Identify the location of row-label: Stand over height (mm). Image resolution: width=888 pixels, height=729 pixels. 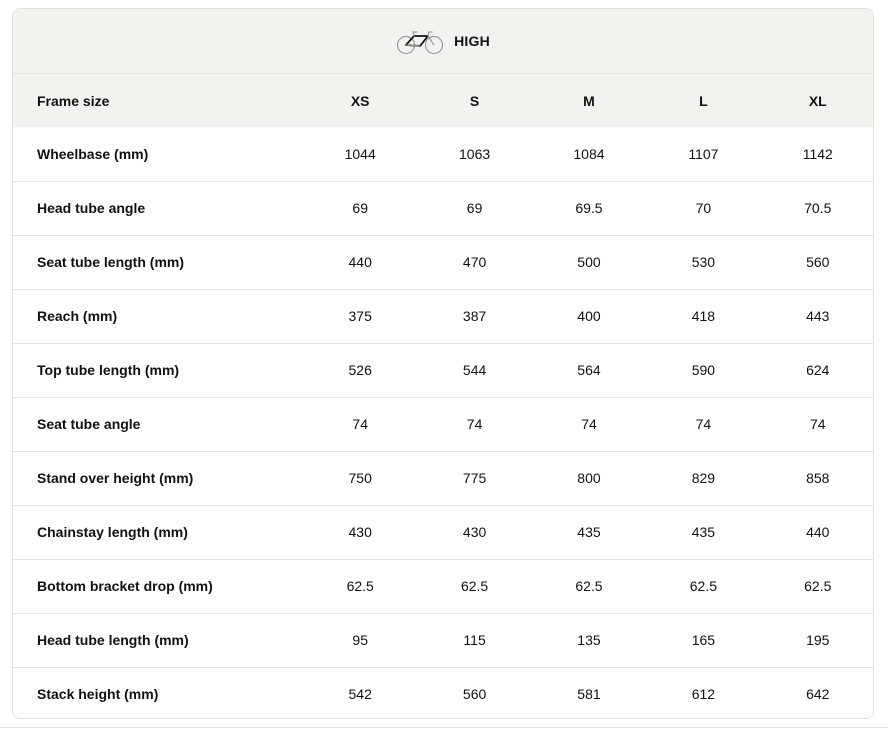
(115, 478).